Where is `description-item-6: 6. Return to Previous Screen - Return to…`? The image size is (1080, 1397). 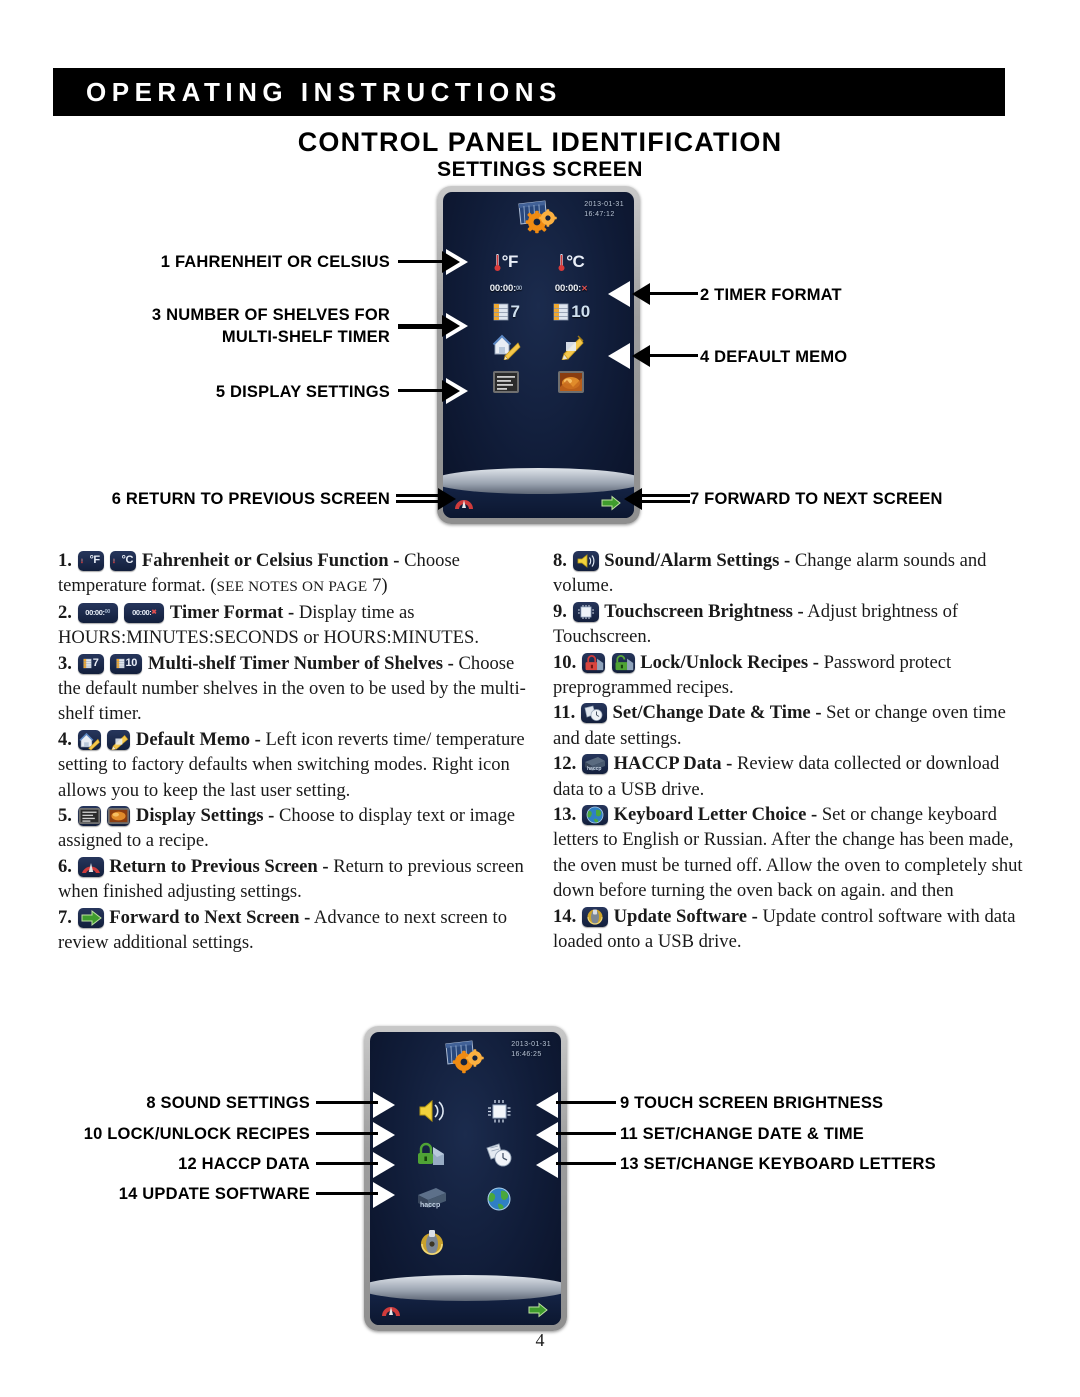 description-item-6: 6. Return to Previous Screen - Return to… is located at coordinates (293, 879).